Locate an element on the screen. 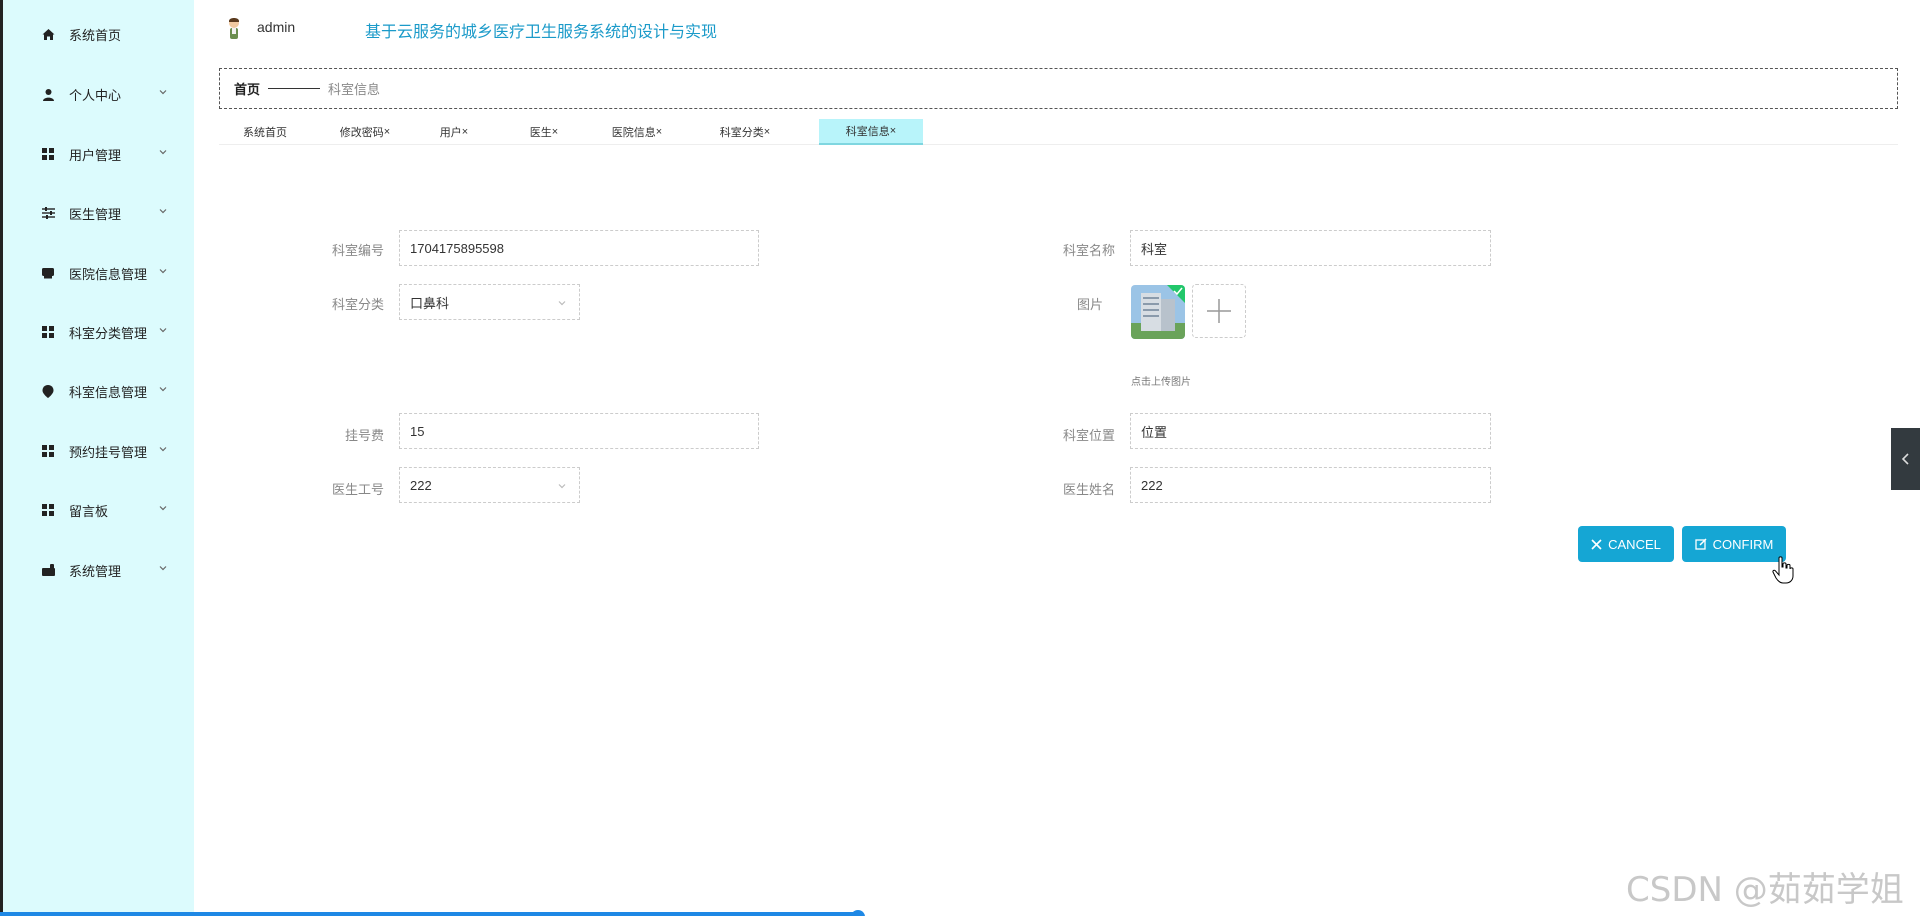 This screenshot has width=1920, height=916. doctor-id-select: 222 is located at coordinates (489, 485).